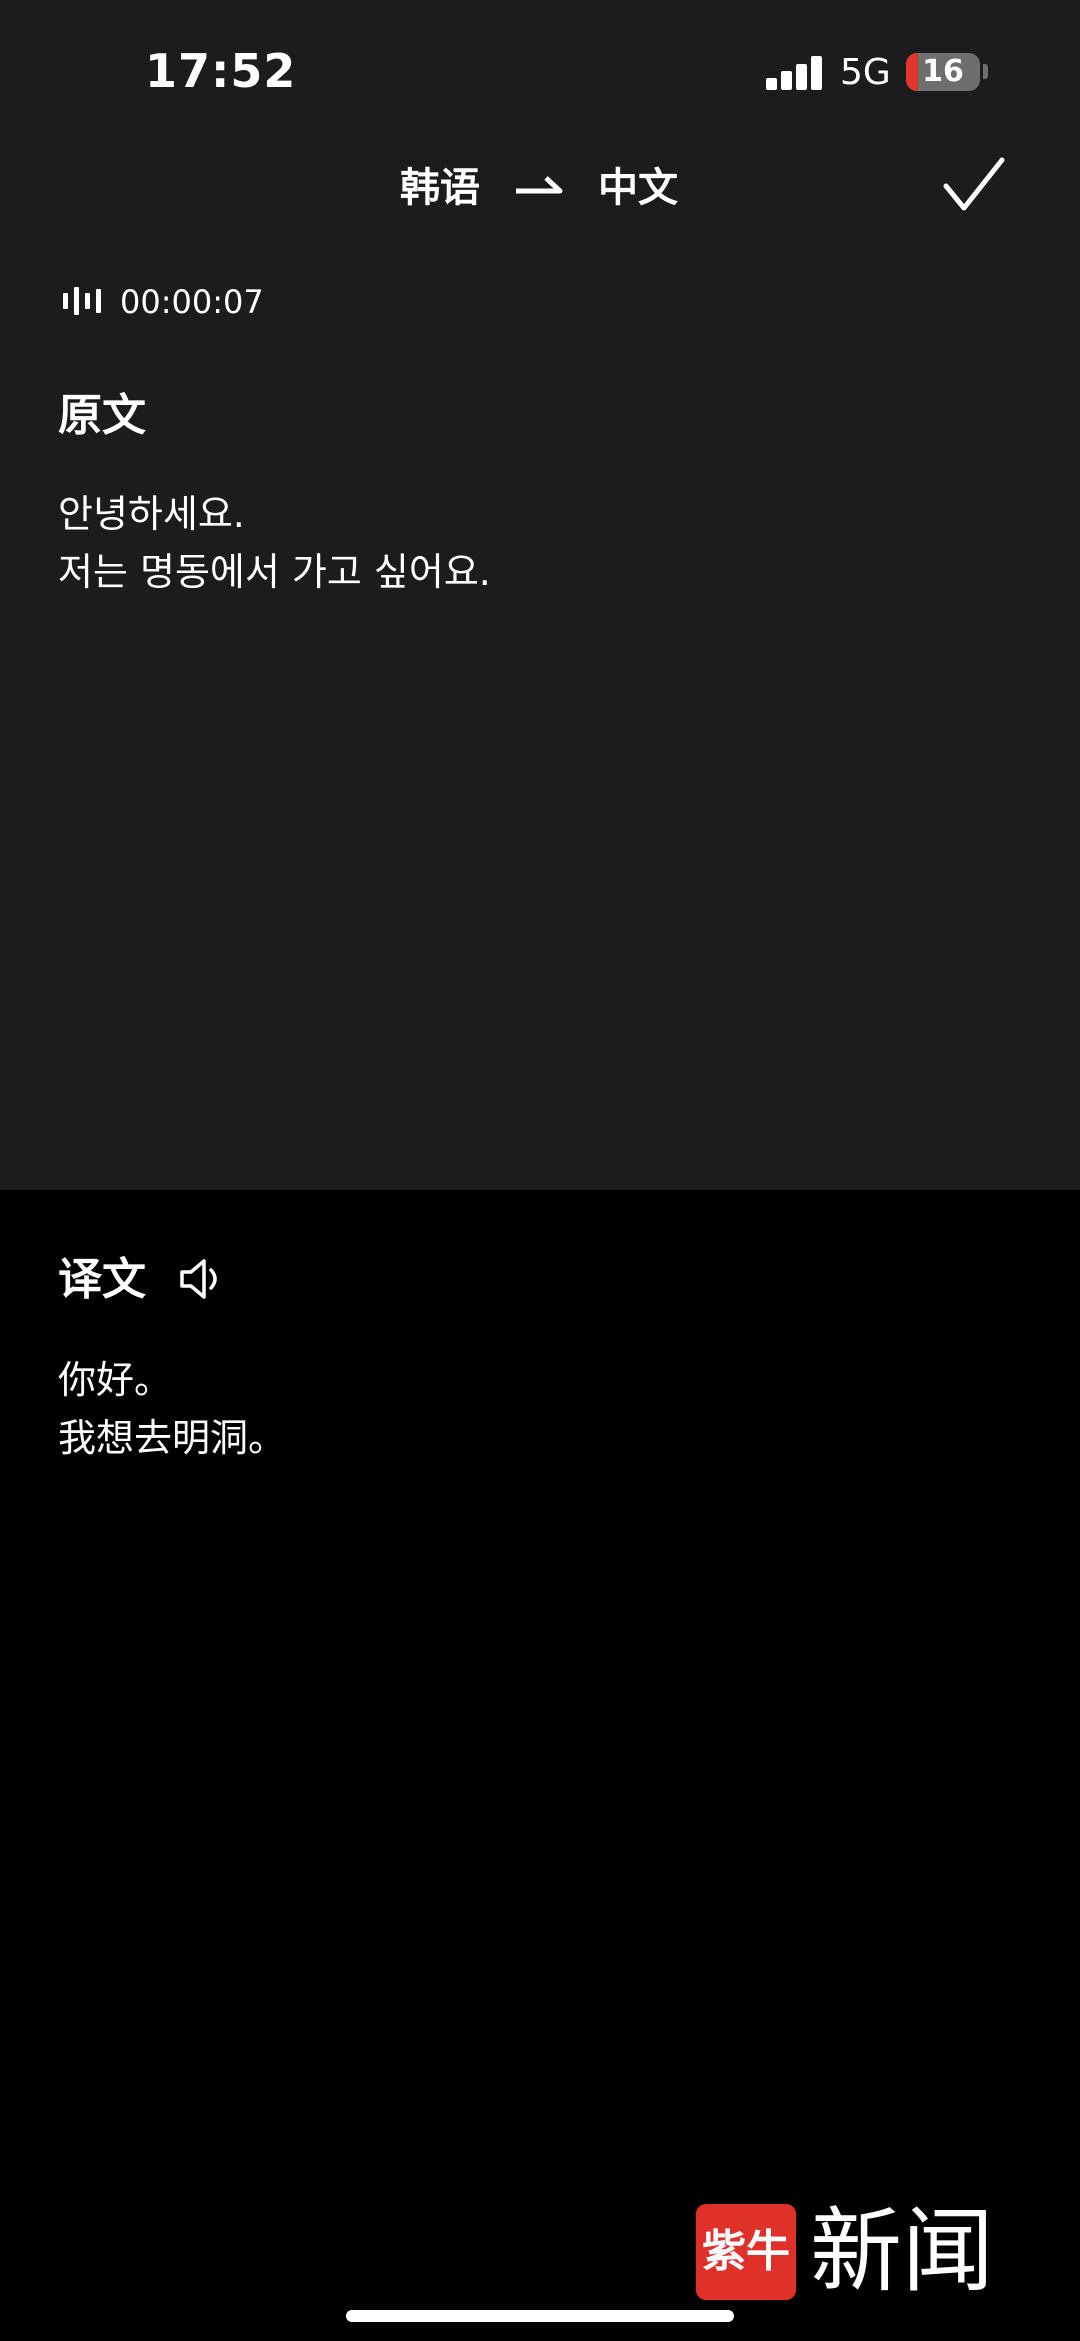 This screenshot has height=2341, width=1080. I want to click on checkmark-icon, so click(974, 185).